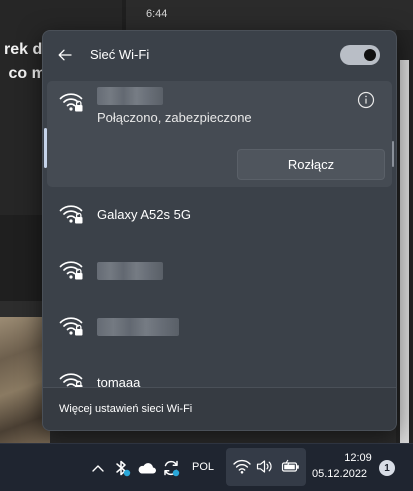 The height and width of the screenshot is (491, 413). Describe the element at coordinates (219, 55) in the screenshot. I see `flyout-header: Sieć Wi-Fi` at that location.